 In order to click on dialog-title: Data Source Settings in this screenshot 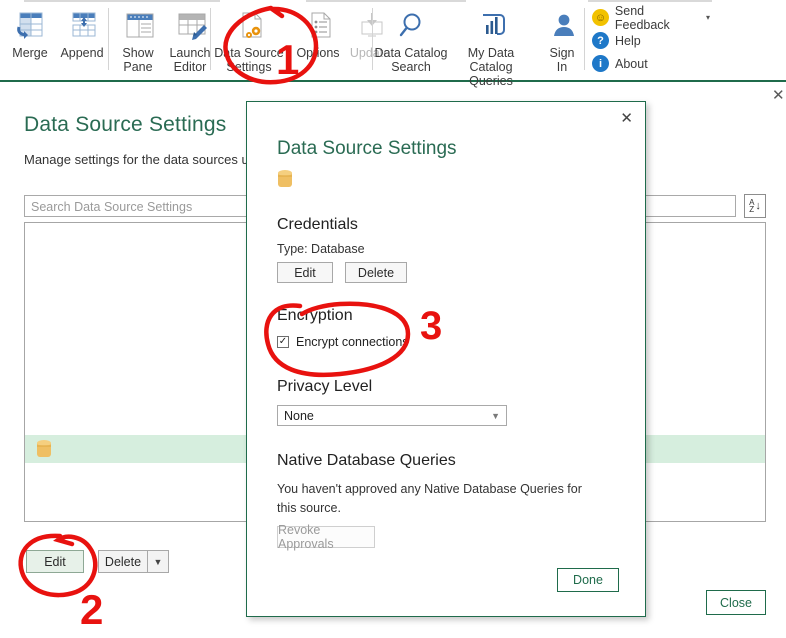, I will do `click(367, 148)`.